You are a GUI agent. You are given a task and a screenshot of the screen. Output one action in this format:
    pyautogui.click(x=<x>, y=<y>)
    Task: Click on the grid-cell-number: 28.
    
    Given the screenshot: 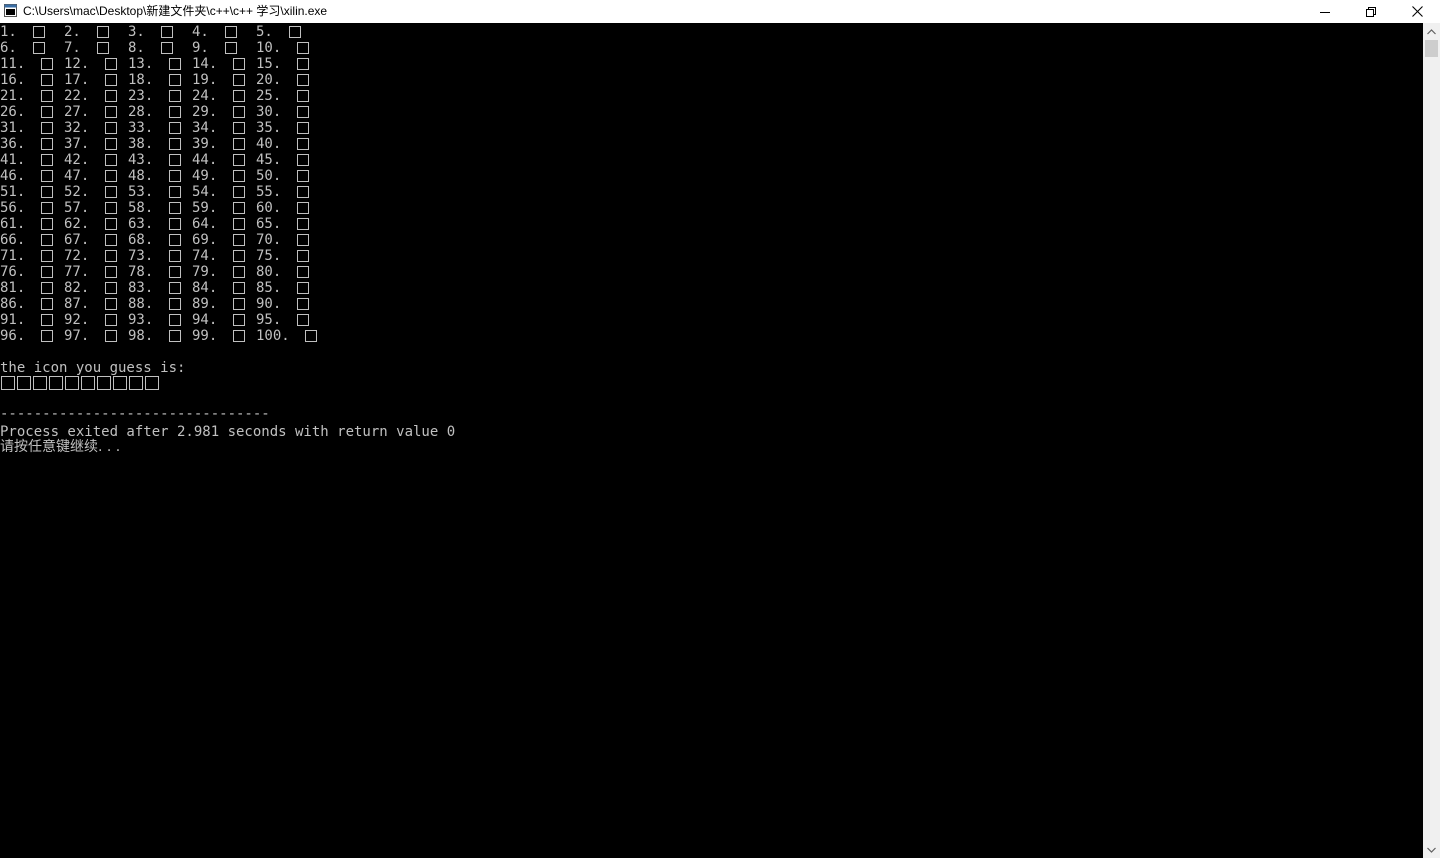 What is the action you would take?
    pyautogui.click(x=141, y=112)
    